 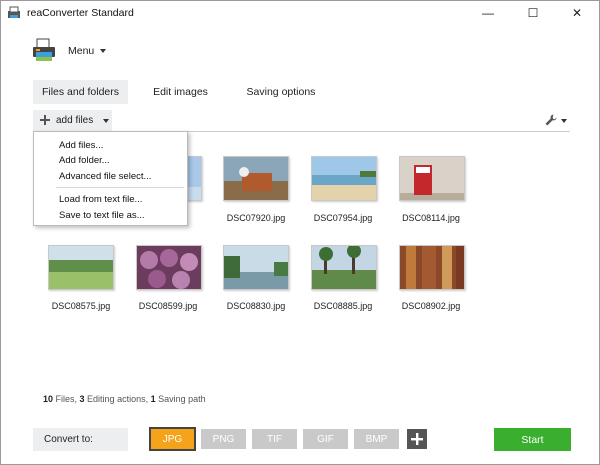 I want to click on format-gif-button: GIF, so click(x=325, y=439).